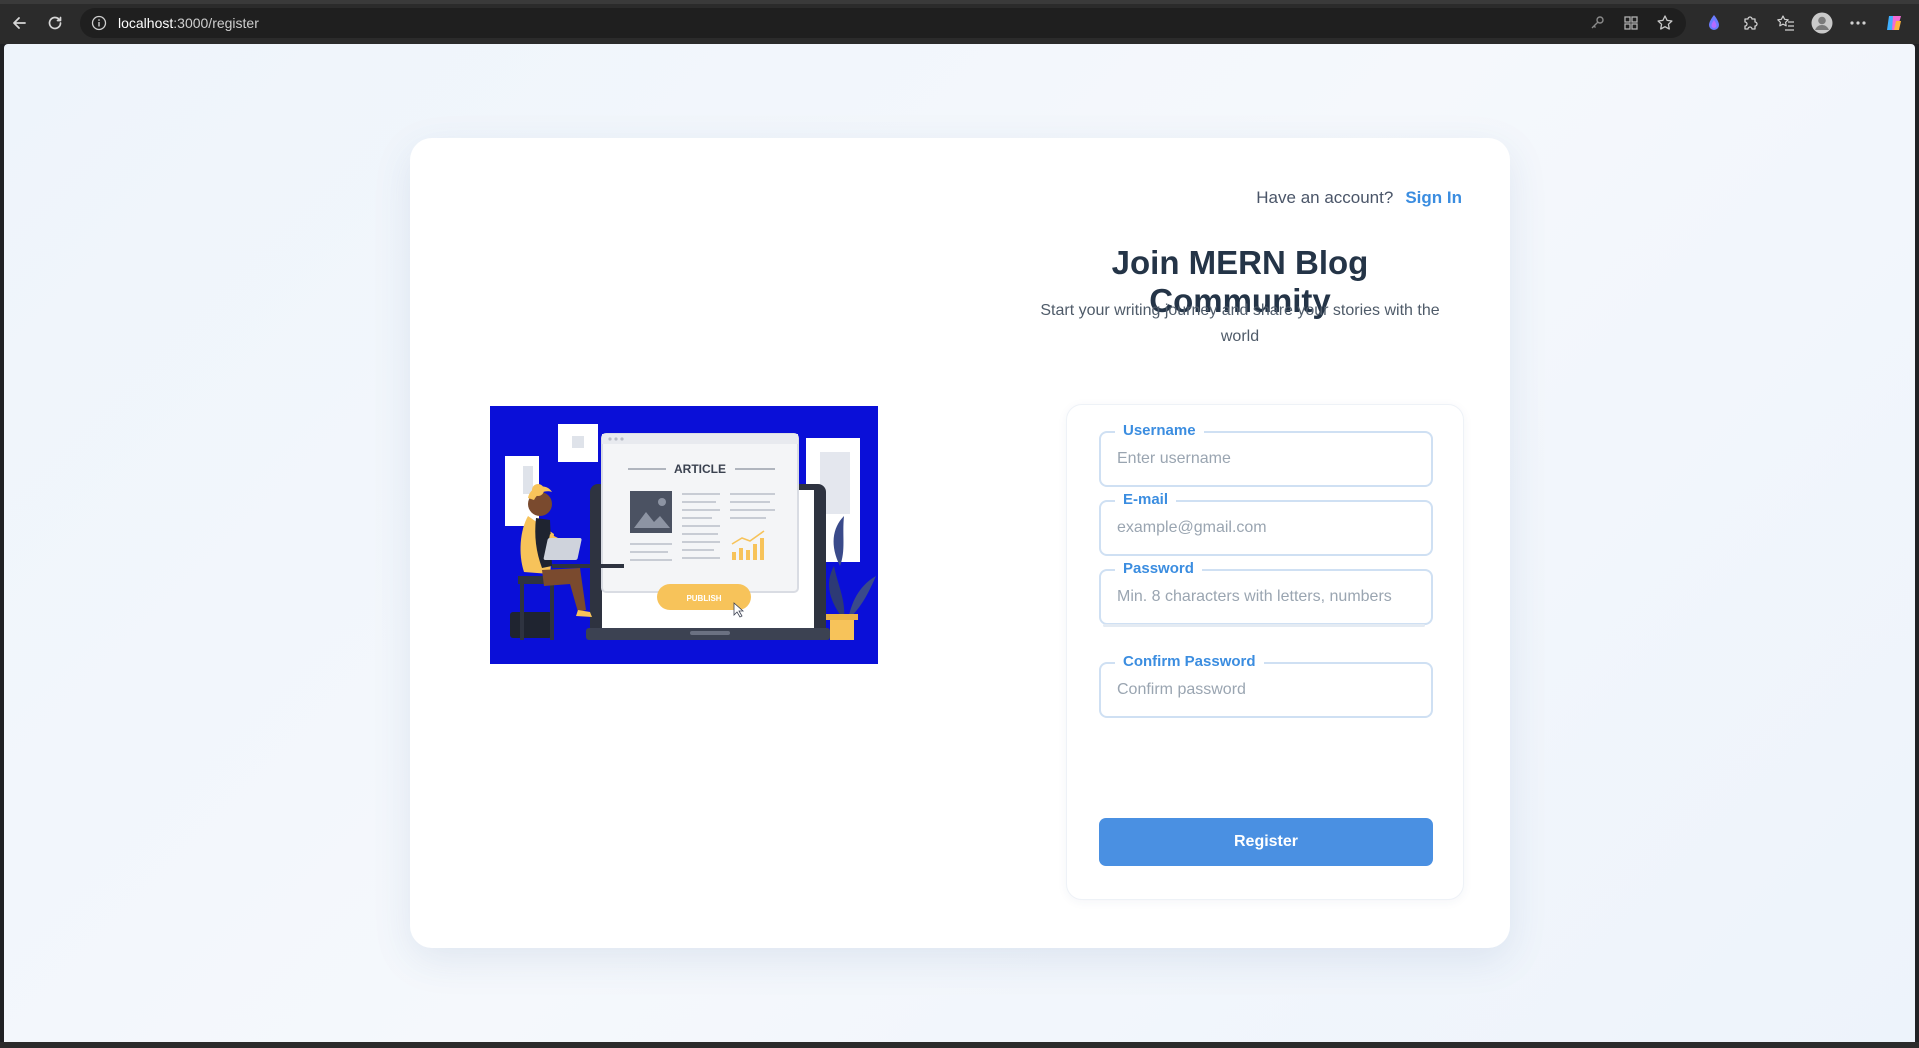 This screenshot has width=1919, height=1048. I want to click on confirm-password-label: Confirm Password, so click(1189, 662).